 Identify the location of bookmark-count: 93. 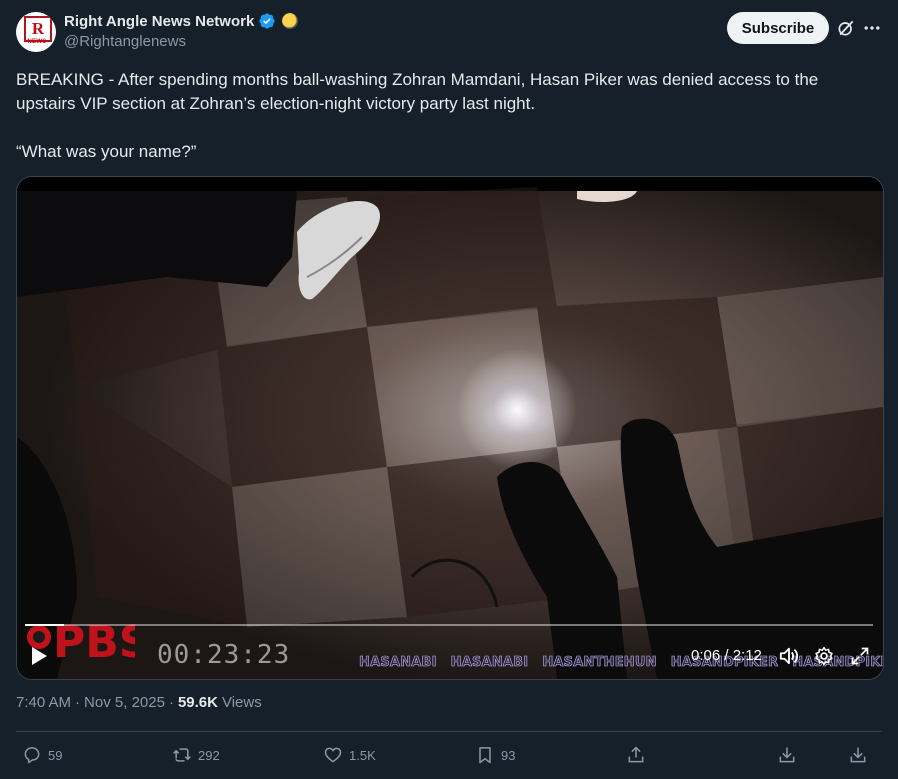
(508, 755).